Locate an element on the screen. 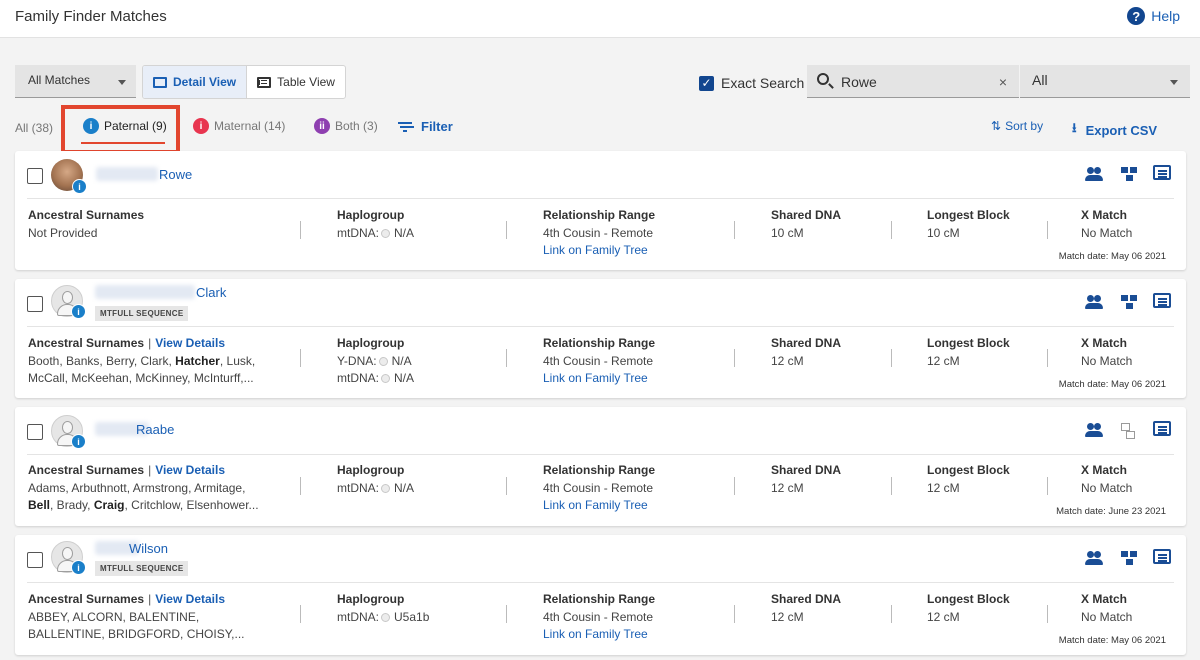 This screenshot has width=1200, height=660. longest-block-value: 12 cM is located at coordinates (943, 487).